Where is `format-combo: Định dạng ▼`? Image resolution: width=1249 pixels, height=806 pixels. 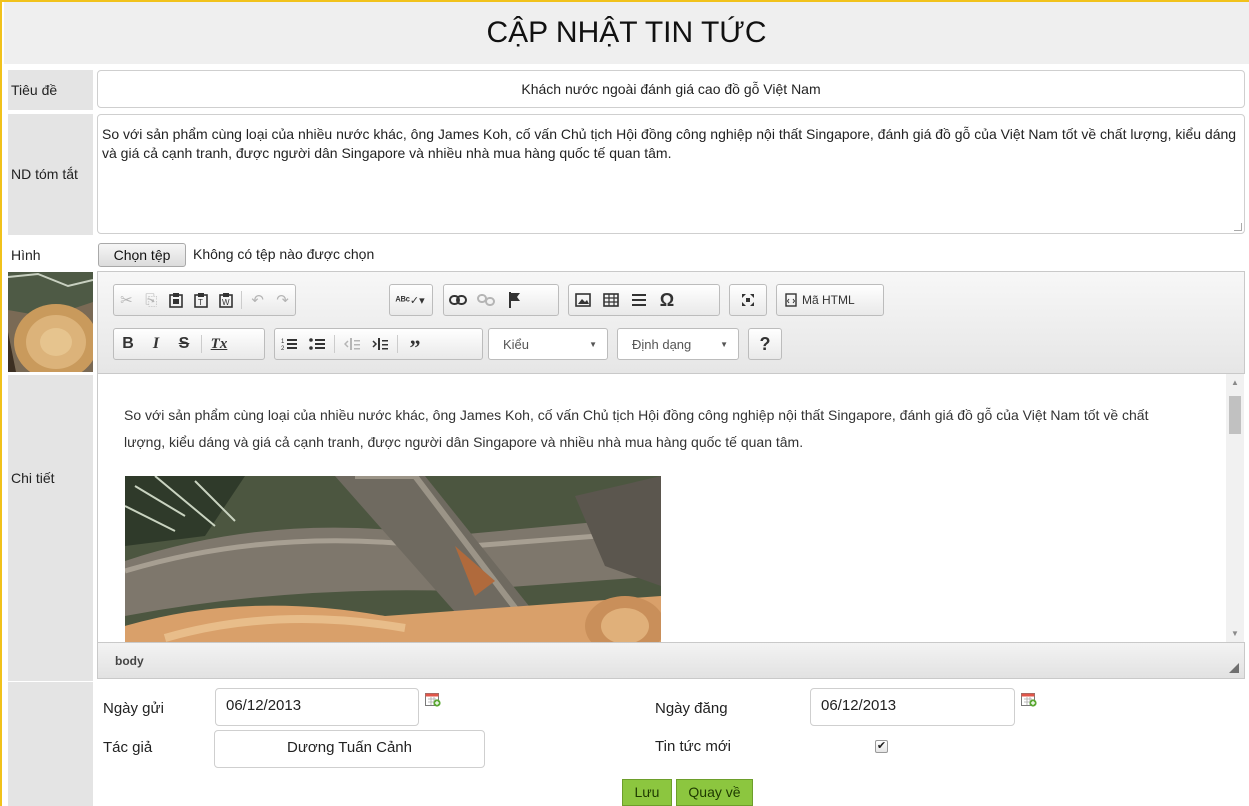
format-combo: Định dạng ▼ is located at coordinates (678, 344).